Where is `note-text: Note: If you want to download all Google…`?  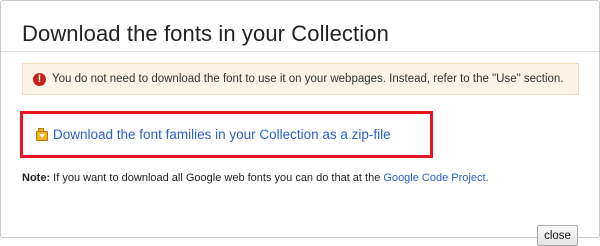
note-text: Note: If you want to download all Google… is located at coordinates (255, 178).